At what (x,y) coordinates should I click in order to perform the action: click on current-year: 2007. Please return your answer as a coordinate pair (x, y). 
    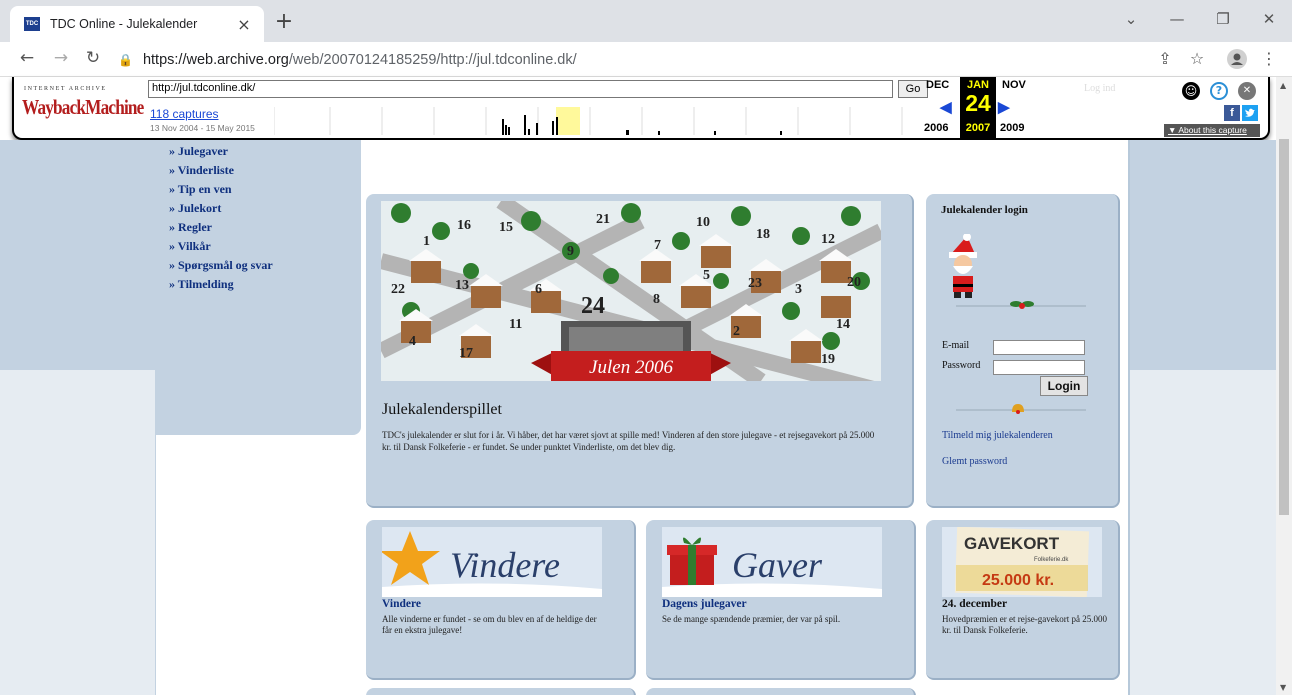
    Looking at the image, I should click on (978, 128).